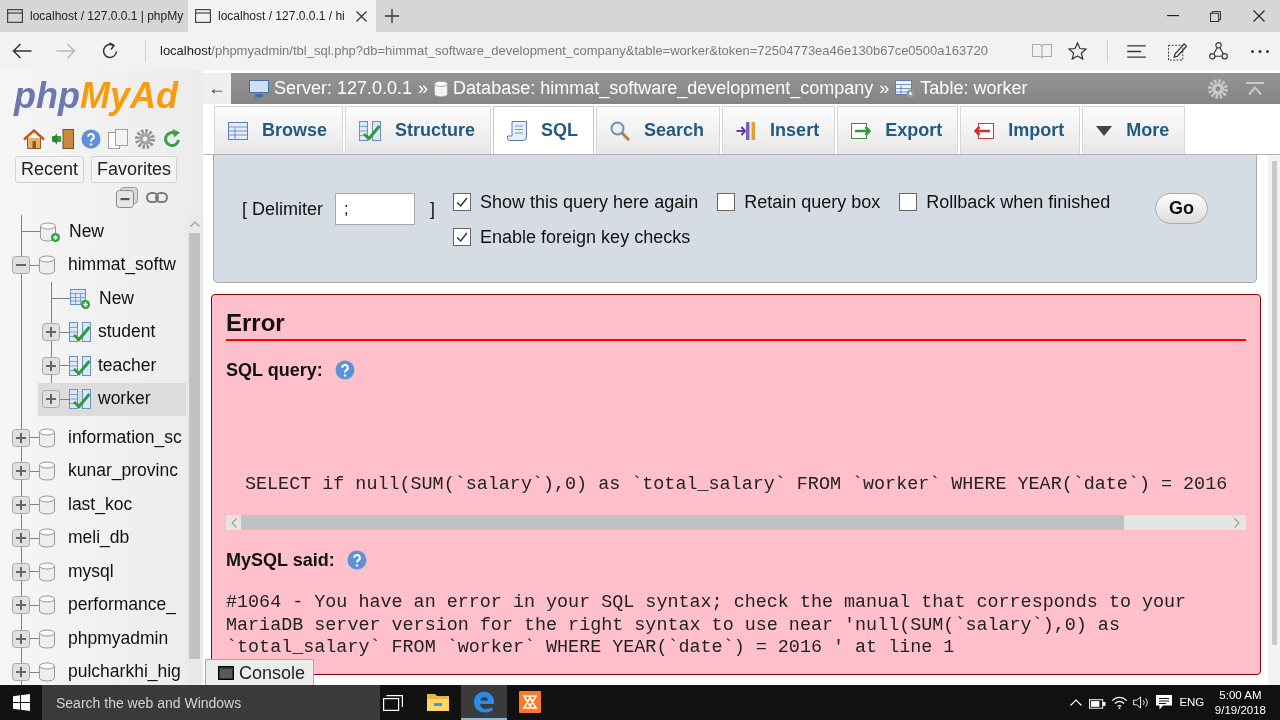  Describe the element at coordinates (282, 209) in the screenshot. I see `delimiter-label: [ Delimiter` at that location.